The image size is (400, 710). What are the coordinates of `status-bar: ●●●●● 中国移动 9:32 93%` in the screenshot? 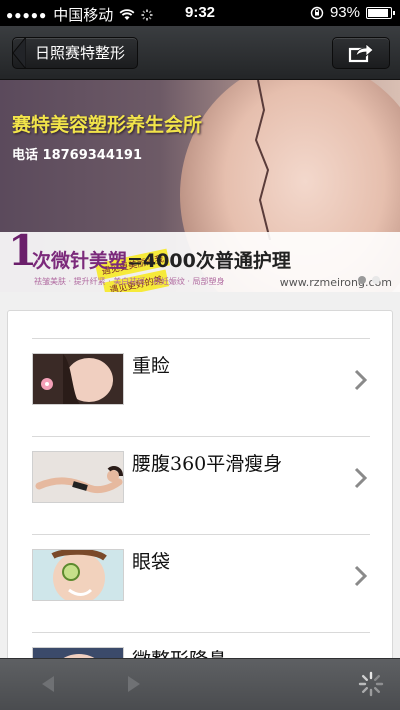 It's located at (200, 13).